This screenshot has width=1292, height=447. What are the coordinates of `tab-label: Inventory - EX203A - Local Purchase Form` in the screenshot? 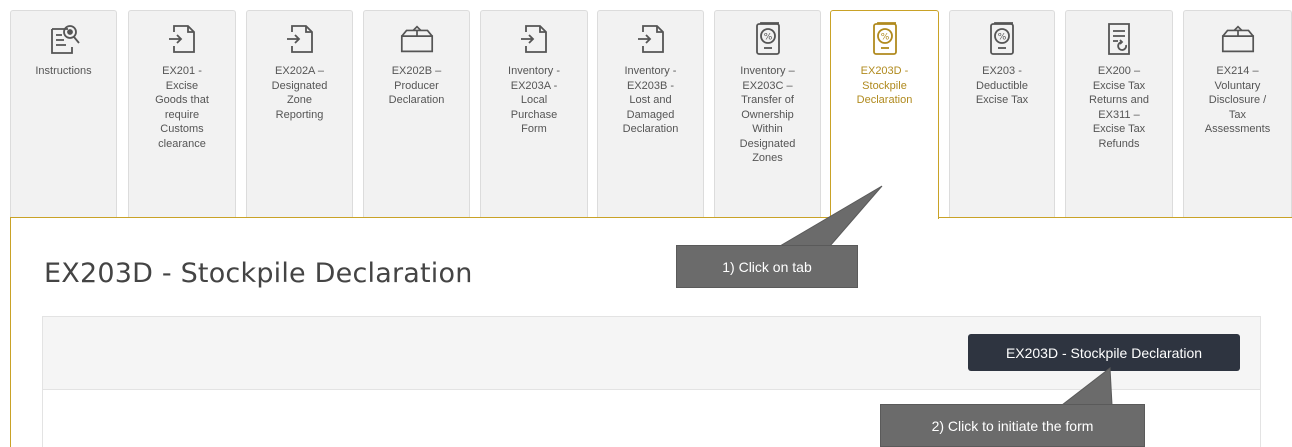 It's located at (534, 100).